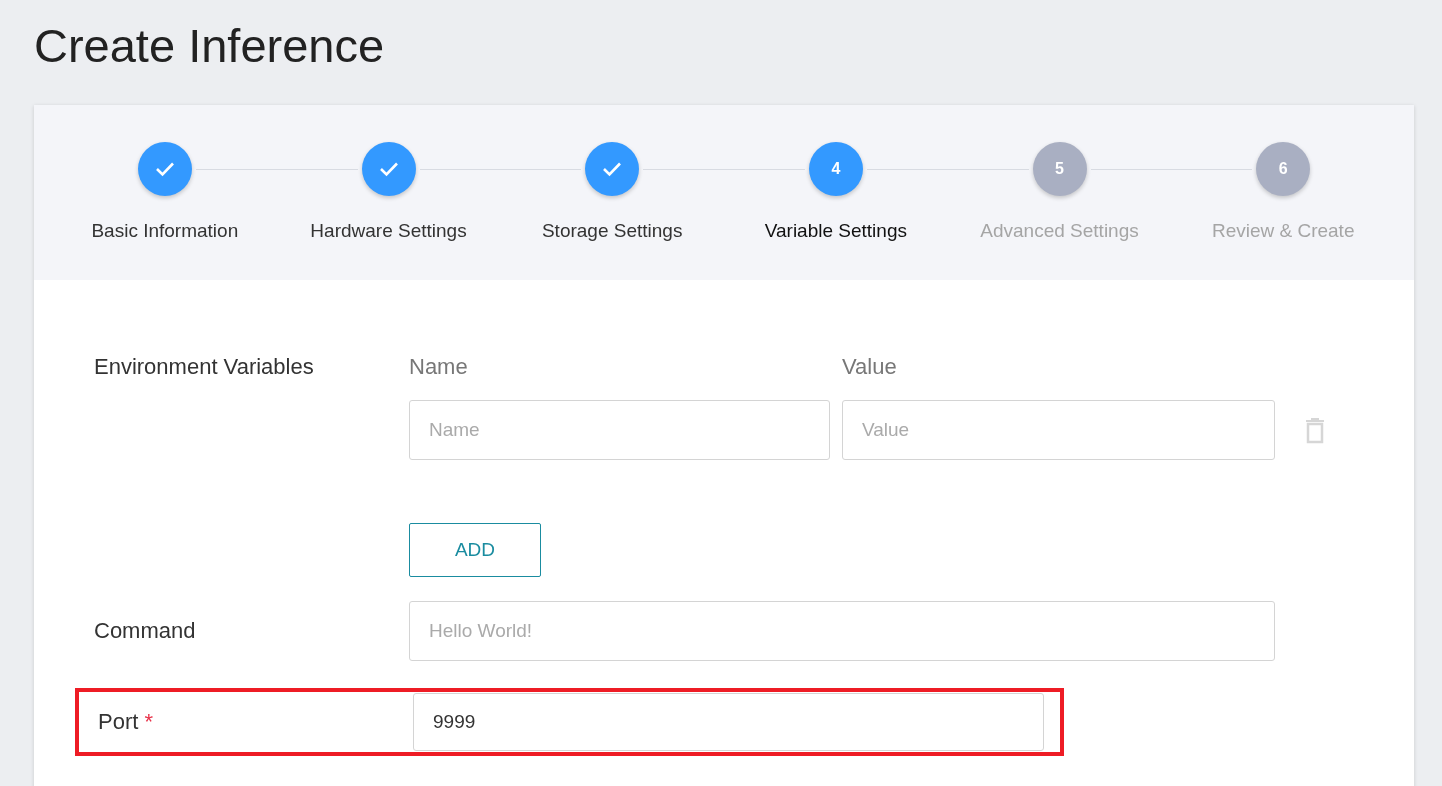  Describe the element at coordinates (388, 231) in the screenshot. I see `step-label: Hardware Settings` at that location.